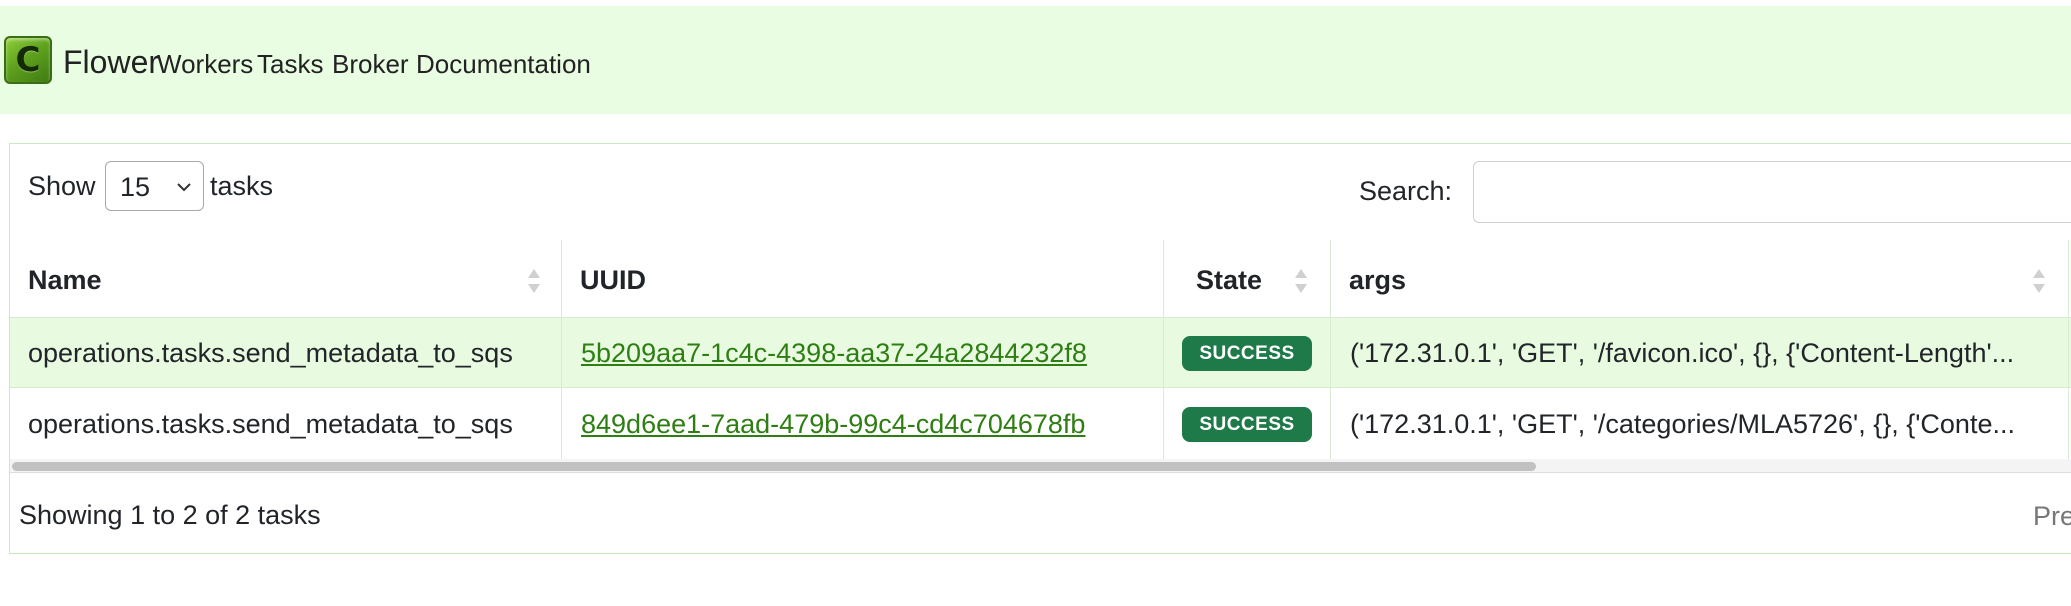 The height and width of the screenshot is (606, 2071). Describe the element at coordinates (834, 353) in the screenshot. I see `task-uuid-link: 5b209aa7-1c4c-4398-aa37-24a2844232f8` at that location.